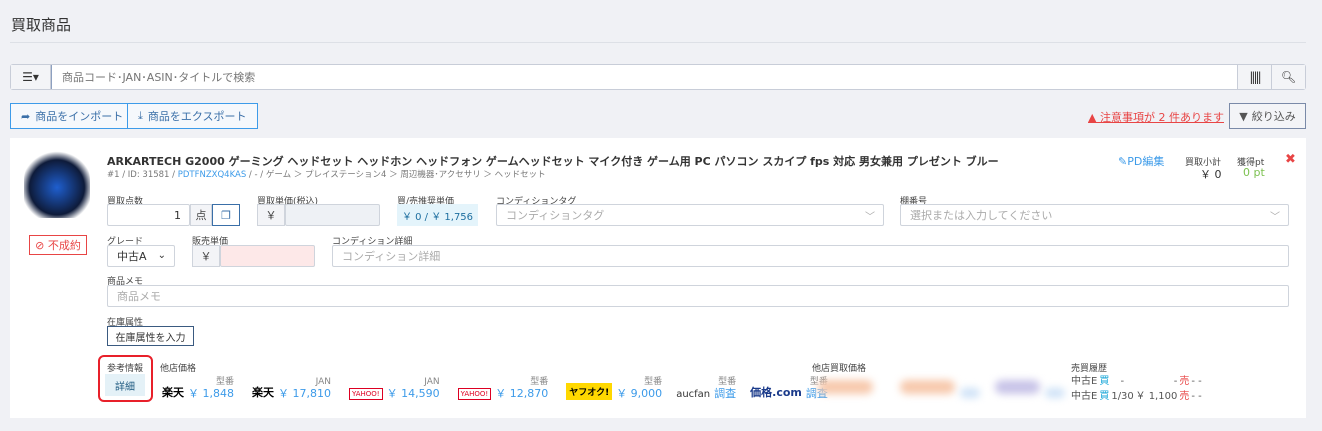 The image size is (1322, 431). What do you see at coordinates (72, 116) in the screenshot?
I see `import-button: ➦ 商品をインポート` at bounding box center [72, 116].